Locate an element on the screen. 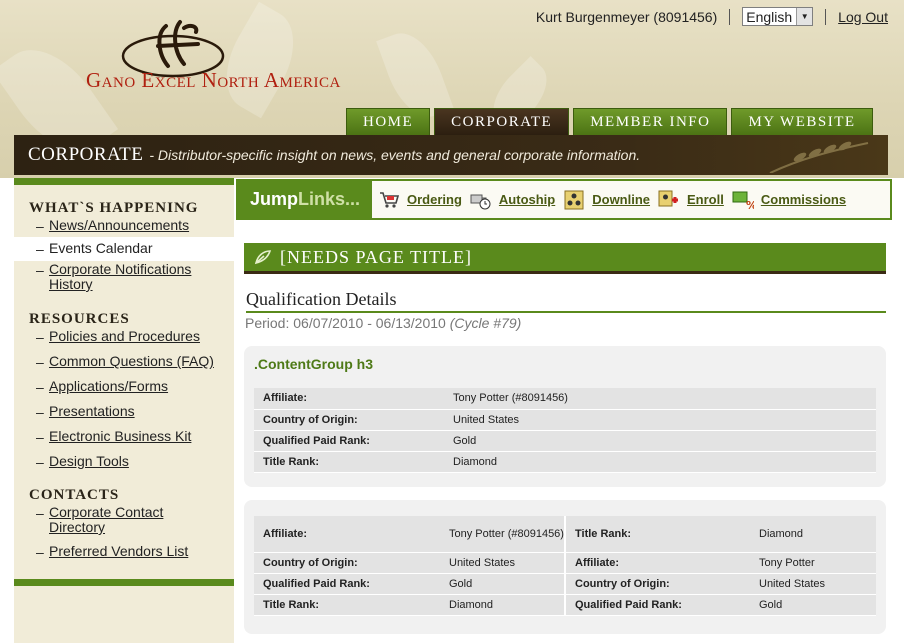 The height and width of the screenshot is (643, 904). sidebar-item-presentations: – Presentations is located at coordinates (124, 413).